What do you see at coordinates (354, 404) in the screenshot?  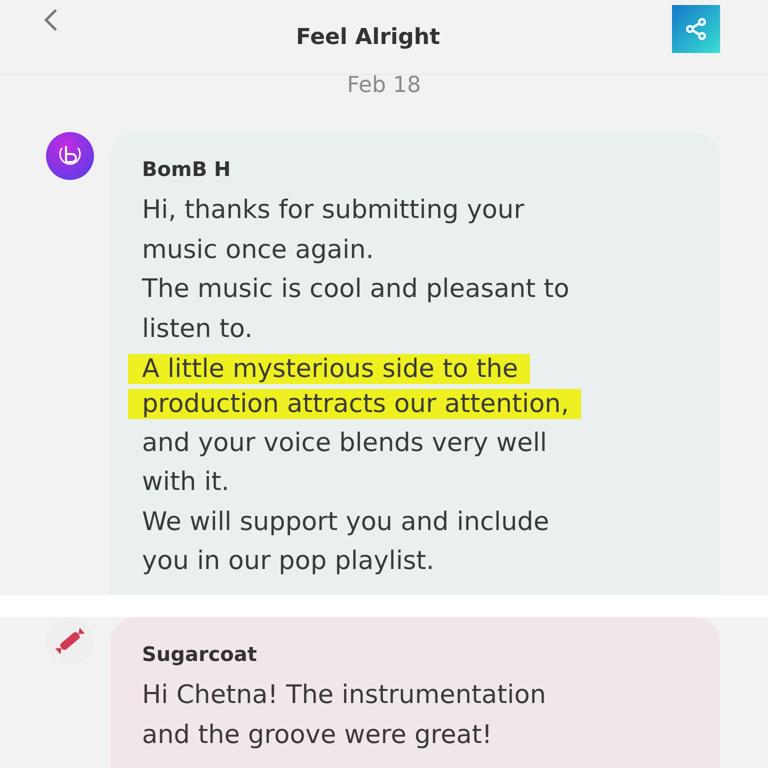 I see `highlighted-text: production attracts our attention,` at bounding box center [354, 404].